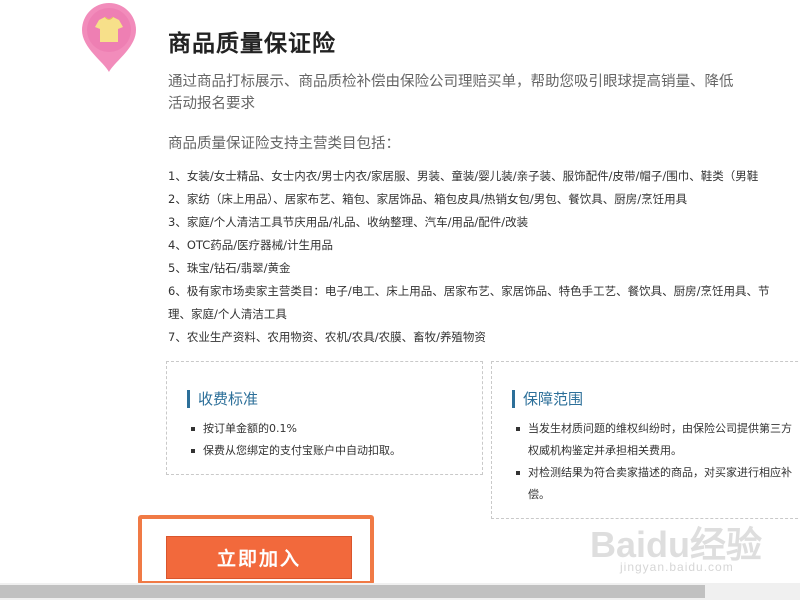 The width and height of the screenshot is (800, 600). I want to click on coverage-scope-title: 保障范围, so click(547, 399).